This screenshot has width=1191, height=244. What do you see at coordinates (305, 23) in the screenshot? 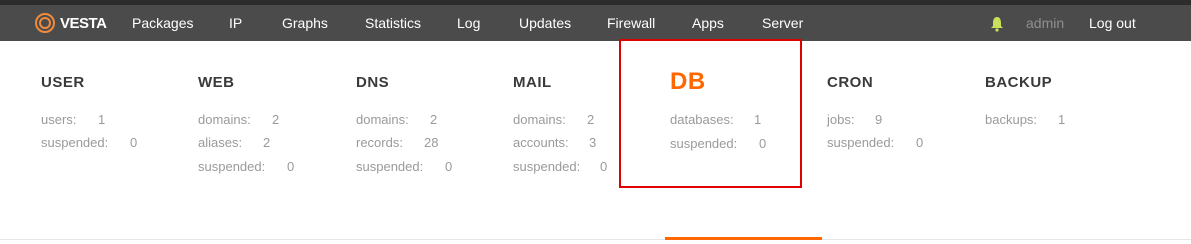
I see `nav-graphs: Graphs` at bounding box center [305, 23].